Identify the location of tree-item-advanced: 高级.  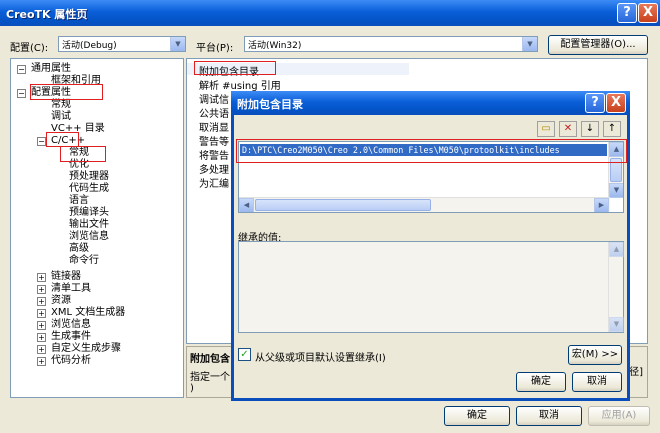
(79, 249).